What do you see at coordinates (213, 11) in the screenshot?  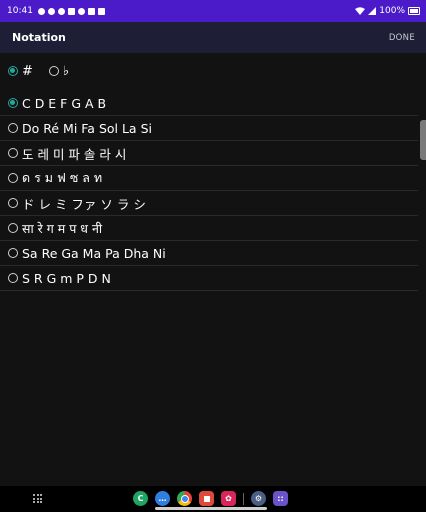 I see `status-bar: 10:41 100%` at bounding box center [213, 11].